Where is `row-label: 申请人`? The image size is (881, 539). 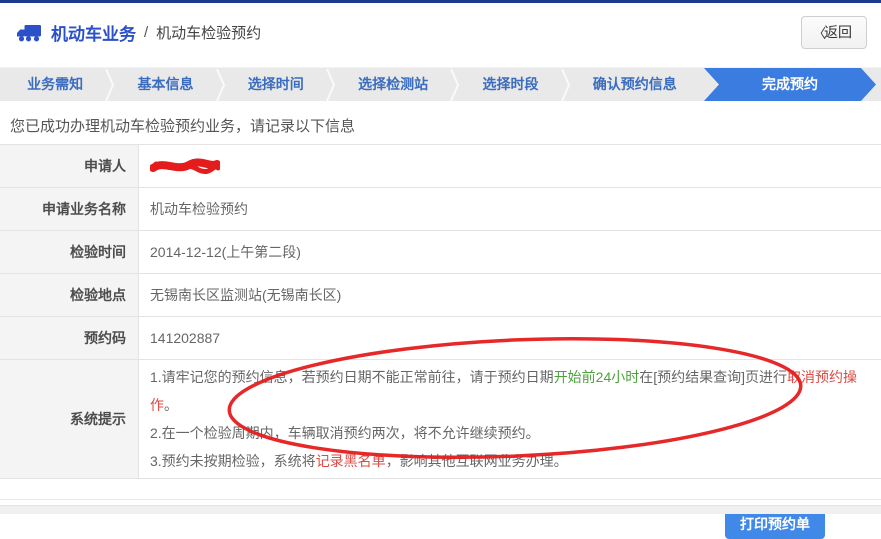 row-label: 申请人 is located at coordinates (69, 166).